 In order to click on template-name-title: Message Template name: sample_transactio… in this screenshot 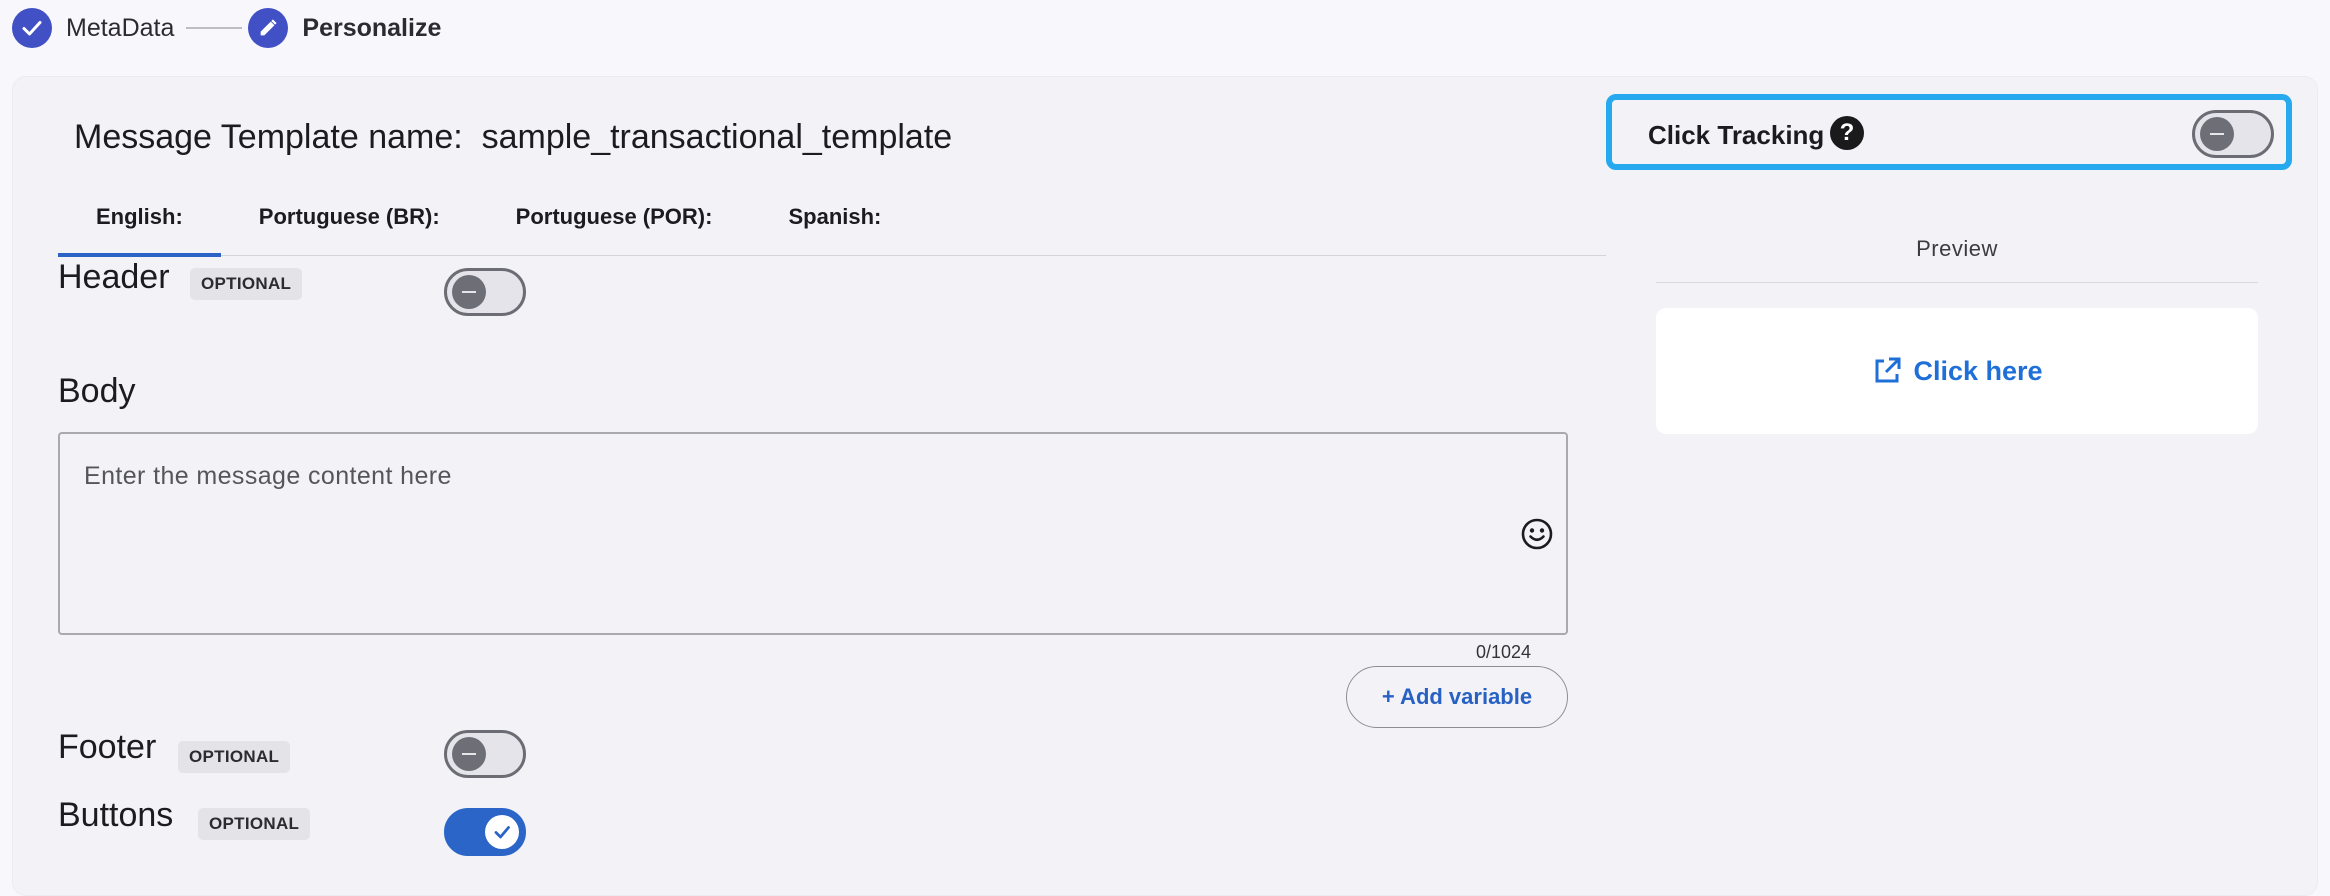, I will do `click(513, 137)`.